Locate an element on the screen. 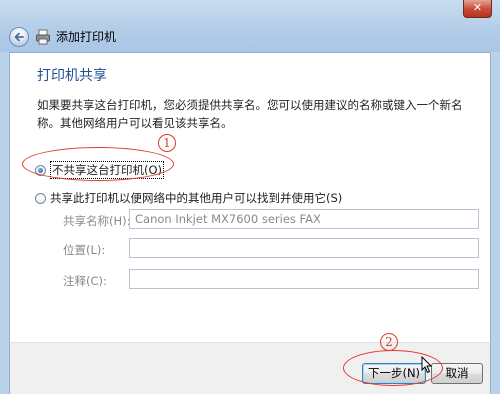  step1-marker: 1 is located at coordinates (167, 143).